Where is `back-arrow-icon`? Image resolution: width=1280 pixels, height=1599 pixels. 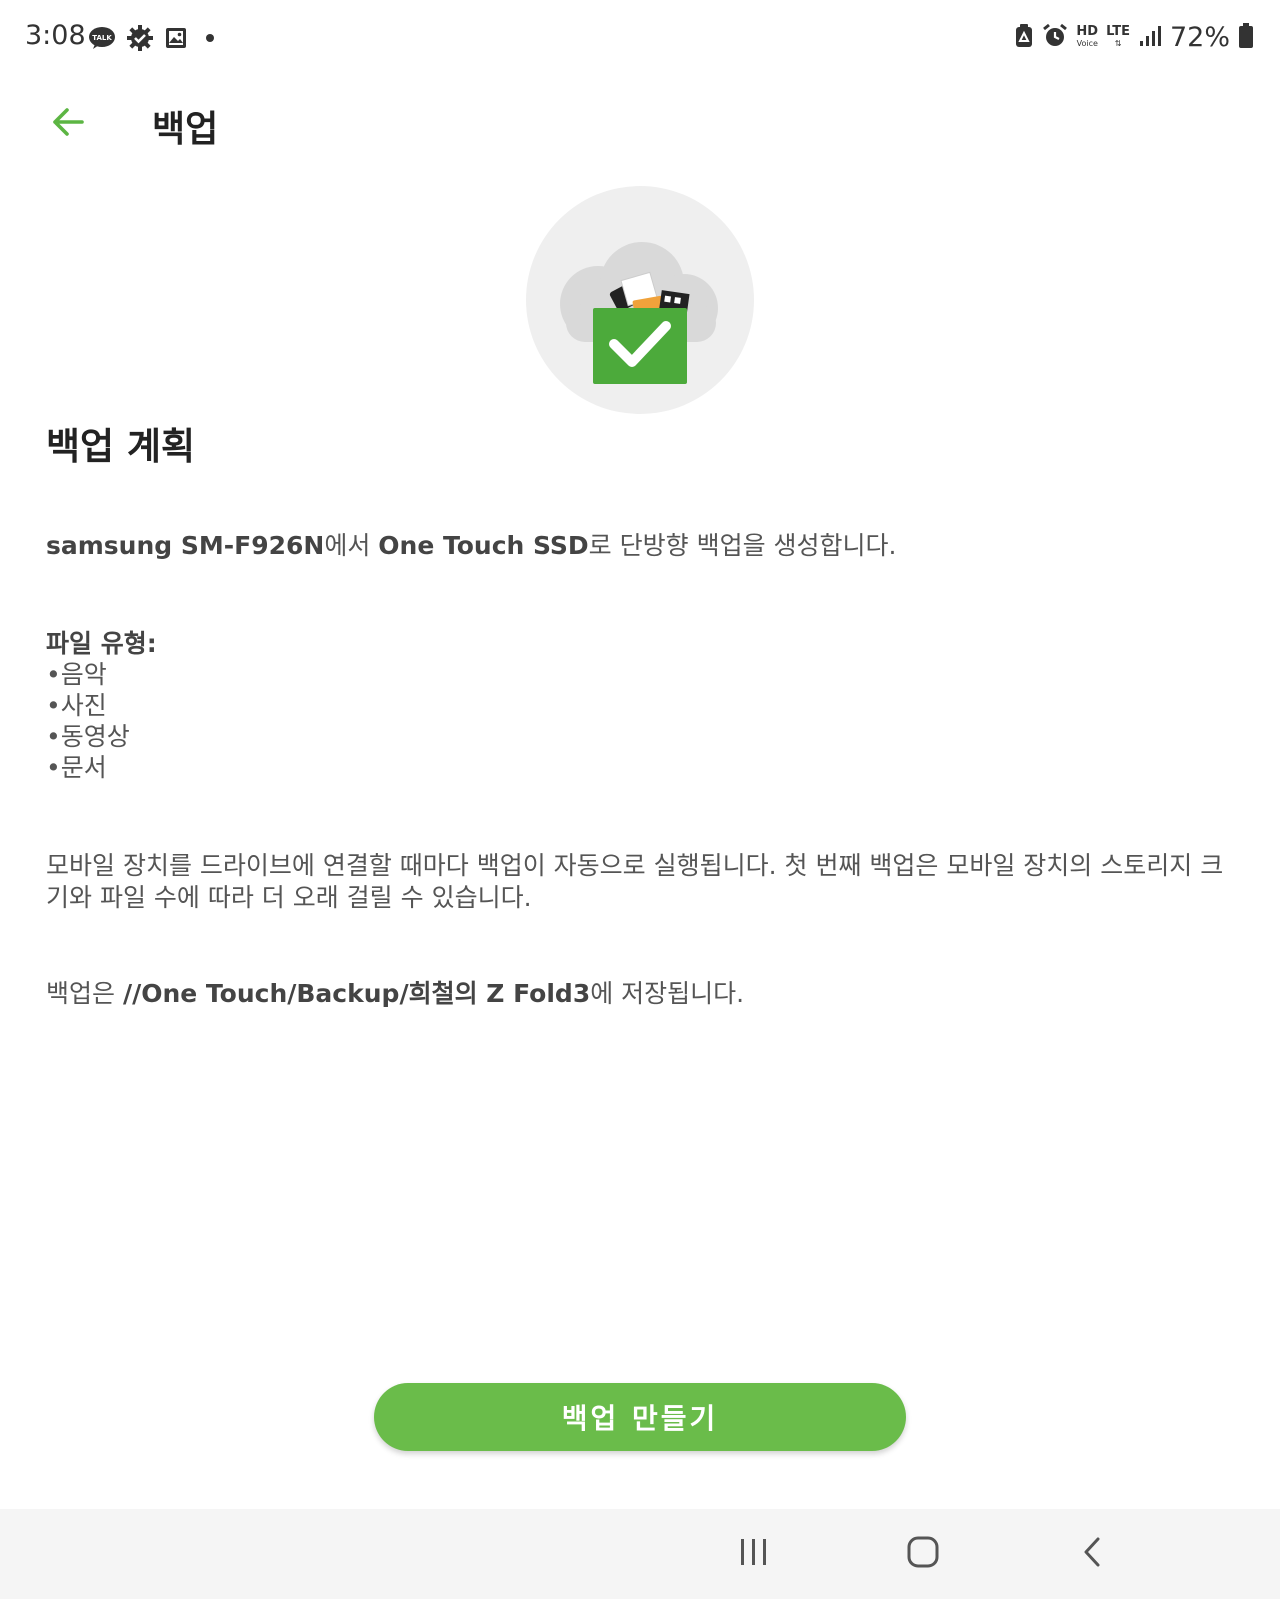
back-arrow-icon is located at coordinates (68, 124).